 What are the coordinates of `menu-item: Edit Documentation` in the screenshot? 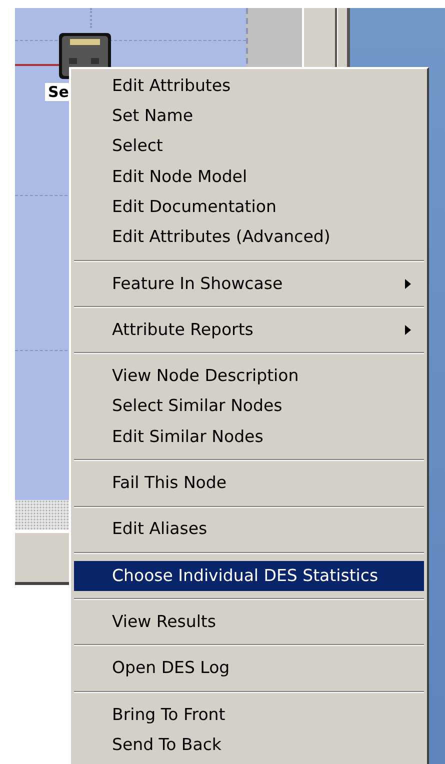 It's located at (249, 207).